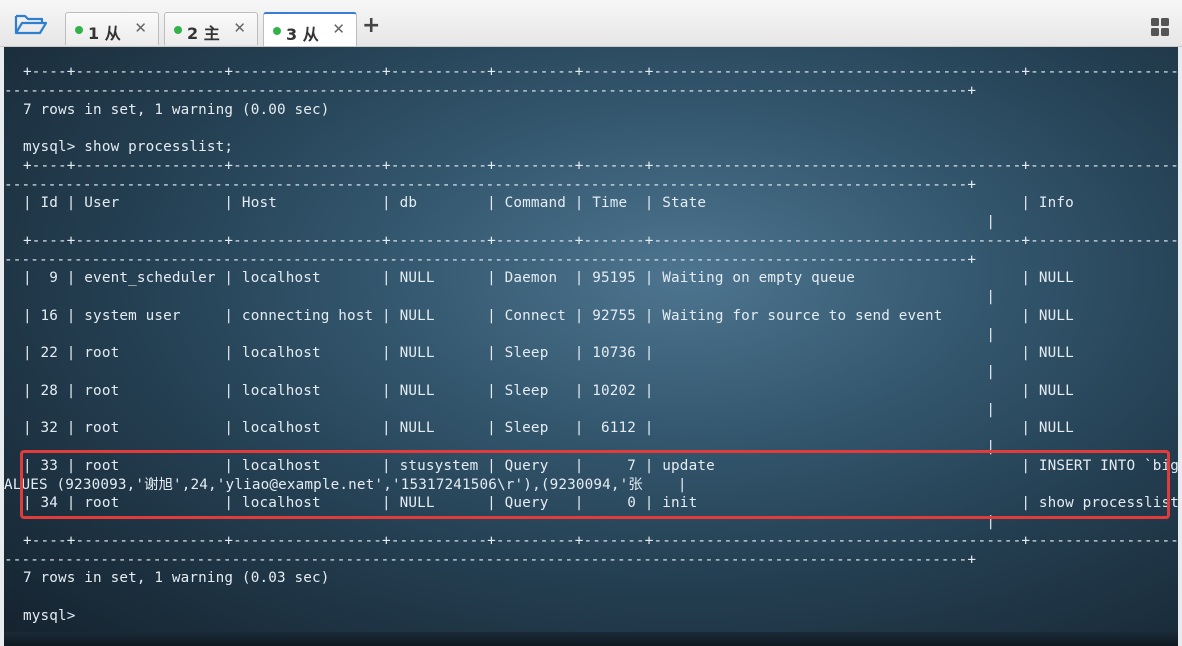 This screenshot has height=646, width=1182. What do you see at coordinates (104, 33) in the screenshot?
I see `tab-label: 1 从` at bounding box center [104, 33].